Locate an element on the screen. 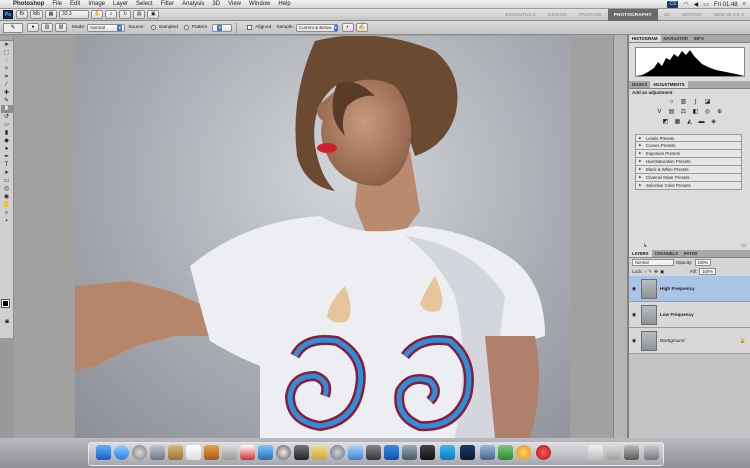 The height and width of the screenshot is (468, 750). healing-tool-icon: ✚ is located at coordinates (7, 93).